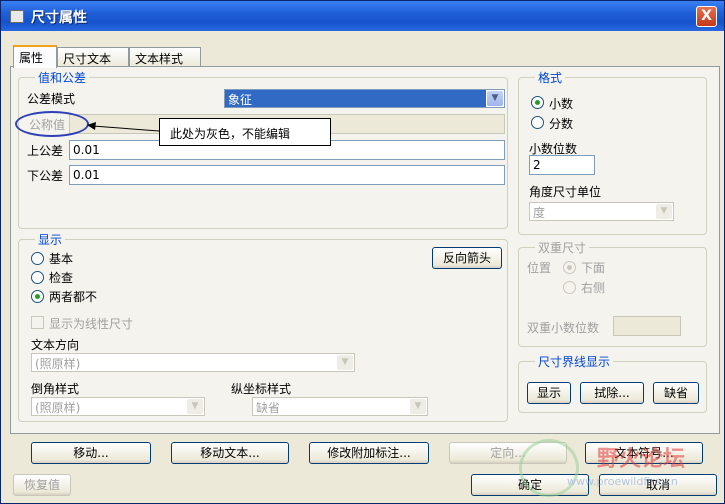 The width and height of the screenshot is (725, 504). What do you see at coordinates (550, 77) in the screenshot?
I see `format-legend: 格式` at bounding box center [550, 77].